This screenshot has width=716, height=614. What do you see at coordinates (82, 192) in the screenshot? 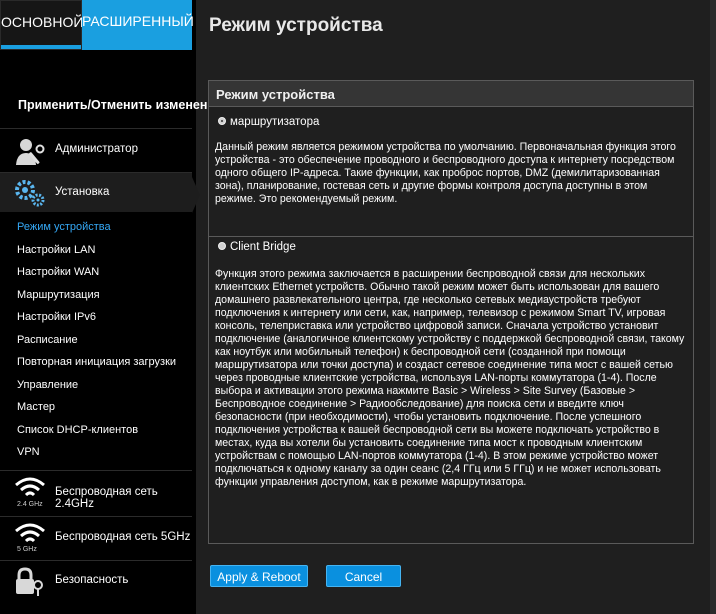
I see `sidebar-section-label: Установка` at bounding box center [82, 192].